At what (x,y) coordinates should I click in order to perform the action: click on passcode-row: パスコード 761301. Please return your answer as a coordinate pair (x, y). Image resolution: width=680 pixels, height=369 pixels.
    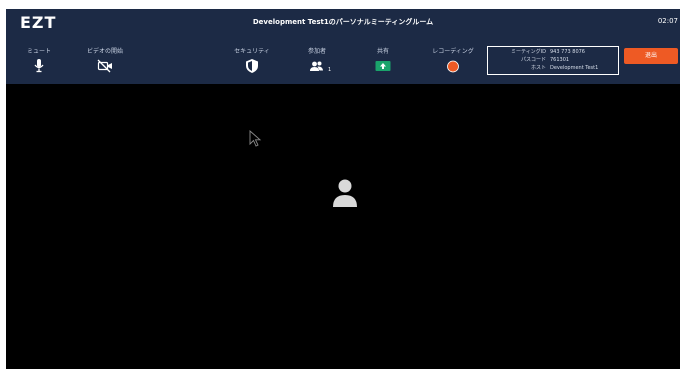
    Looking at the image, I should click on (553, 60).